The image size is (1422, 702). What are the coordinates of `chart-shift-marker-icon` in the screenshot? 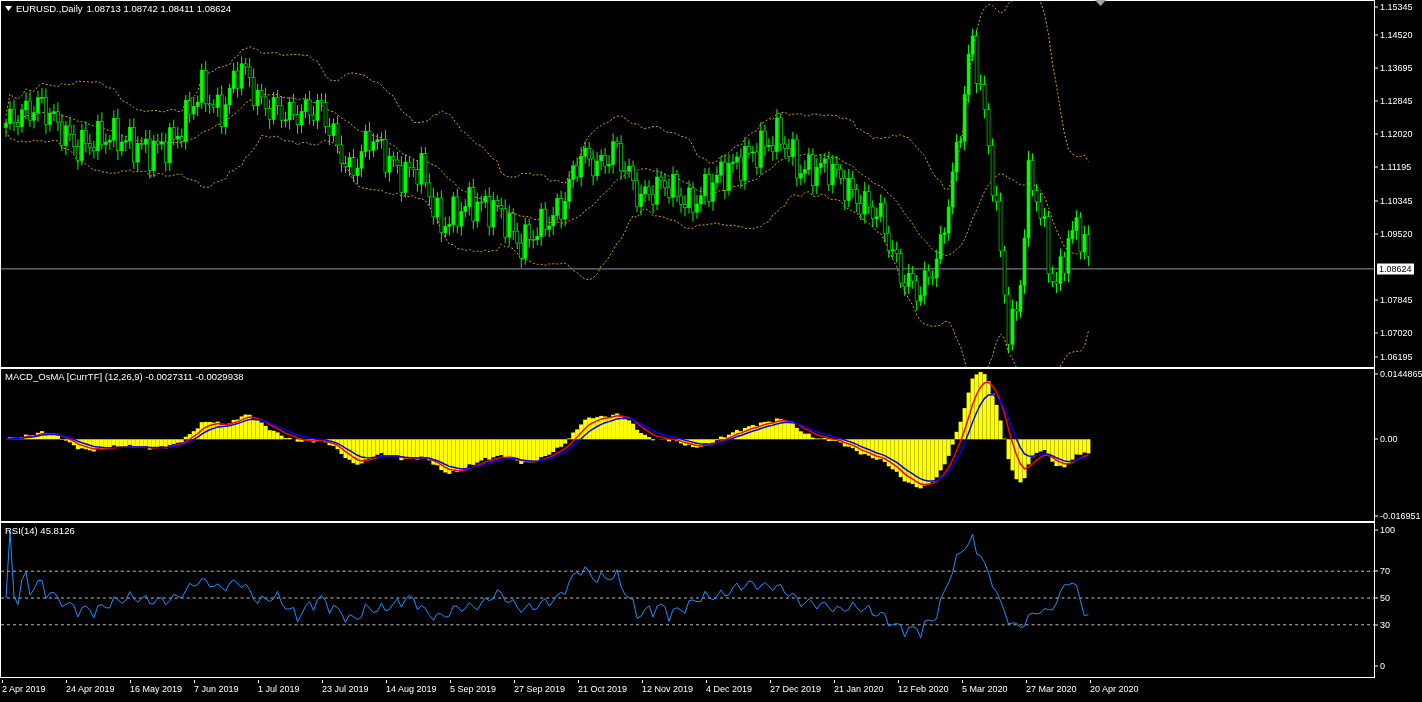 It's located at (1100, 3).